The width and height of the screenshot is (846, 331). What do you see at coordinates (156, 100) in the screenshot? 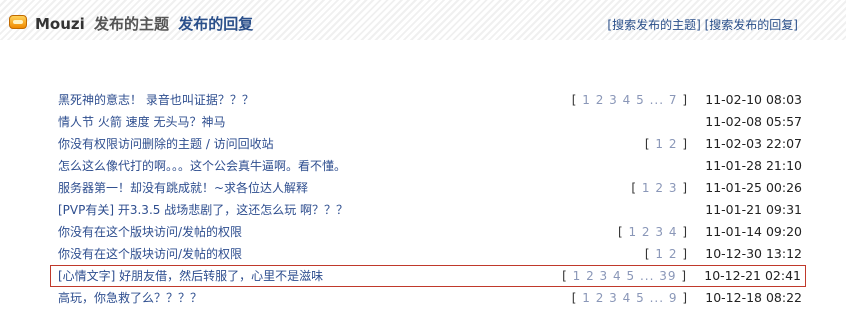
I see `thread-title-link: 黑死神的意志！ 录音也叫证据？？？` at bounding box center [156, 100].